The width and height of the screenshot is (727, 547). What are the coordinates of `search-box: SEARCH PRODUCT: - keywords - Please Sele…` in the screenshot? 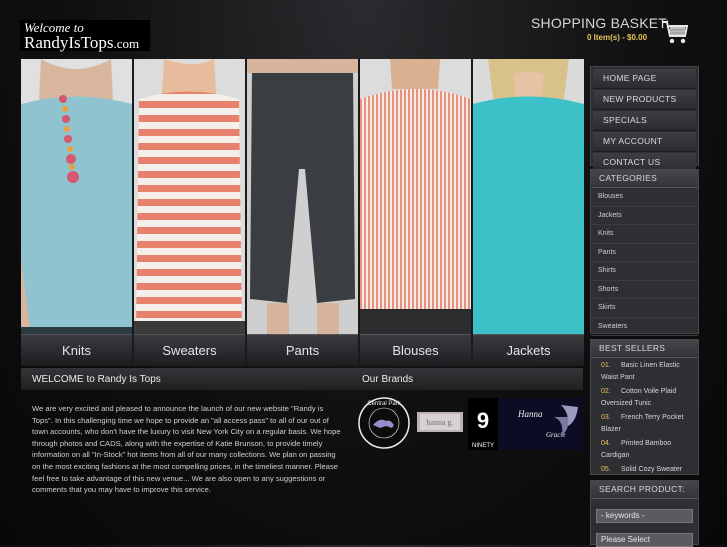 It's located at (644, 513).